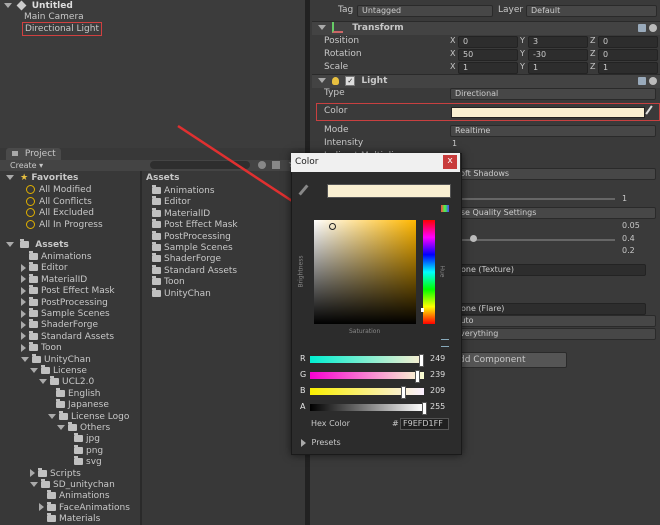 This screenshot has height=525, width=660. I want to click on hex-hash: #, so click(395, 423).